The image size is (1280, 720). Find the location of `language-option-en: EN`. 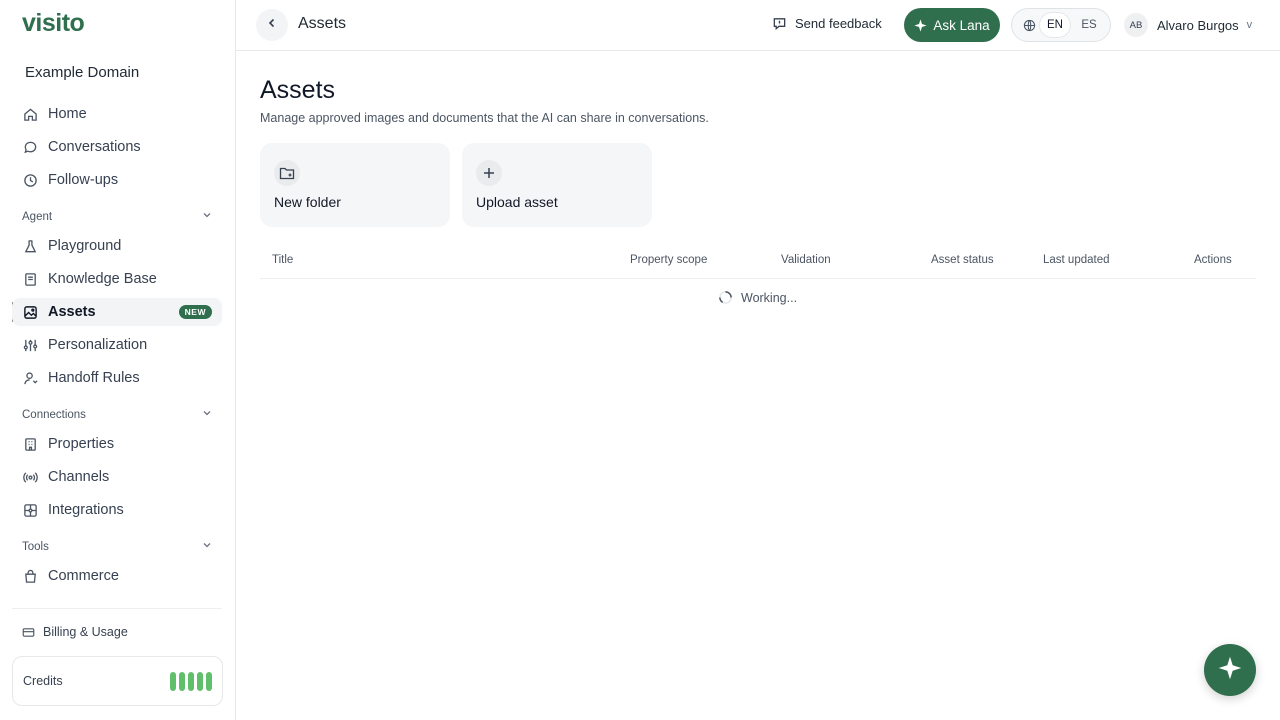

language-option-en: EN is located at coordinates (1055, 25).